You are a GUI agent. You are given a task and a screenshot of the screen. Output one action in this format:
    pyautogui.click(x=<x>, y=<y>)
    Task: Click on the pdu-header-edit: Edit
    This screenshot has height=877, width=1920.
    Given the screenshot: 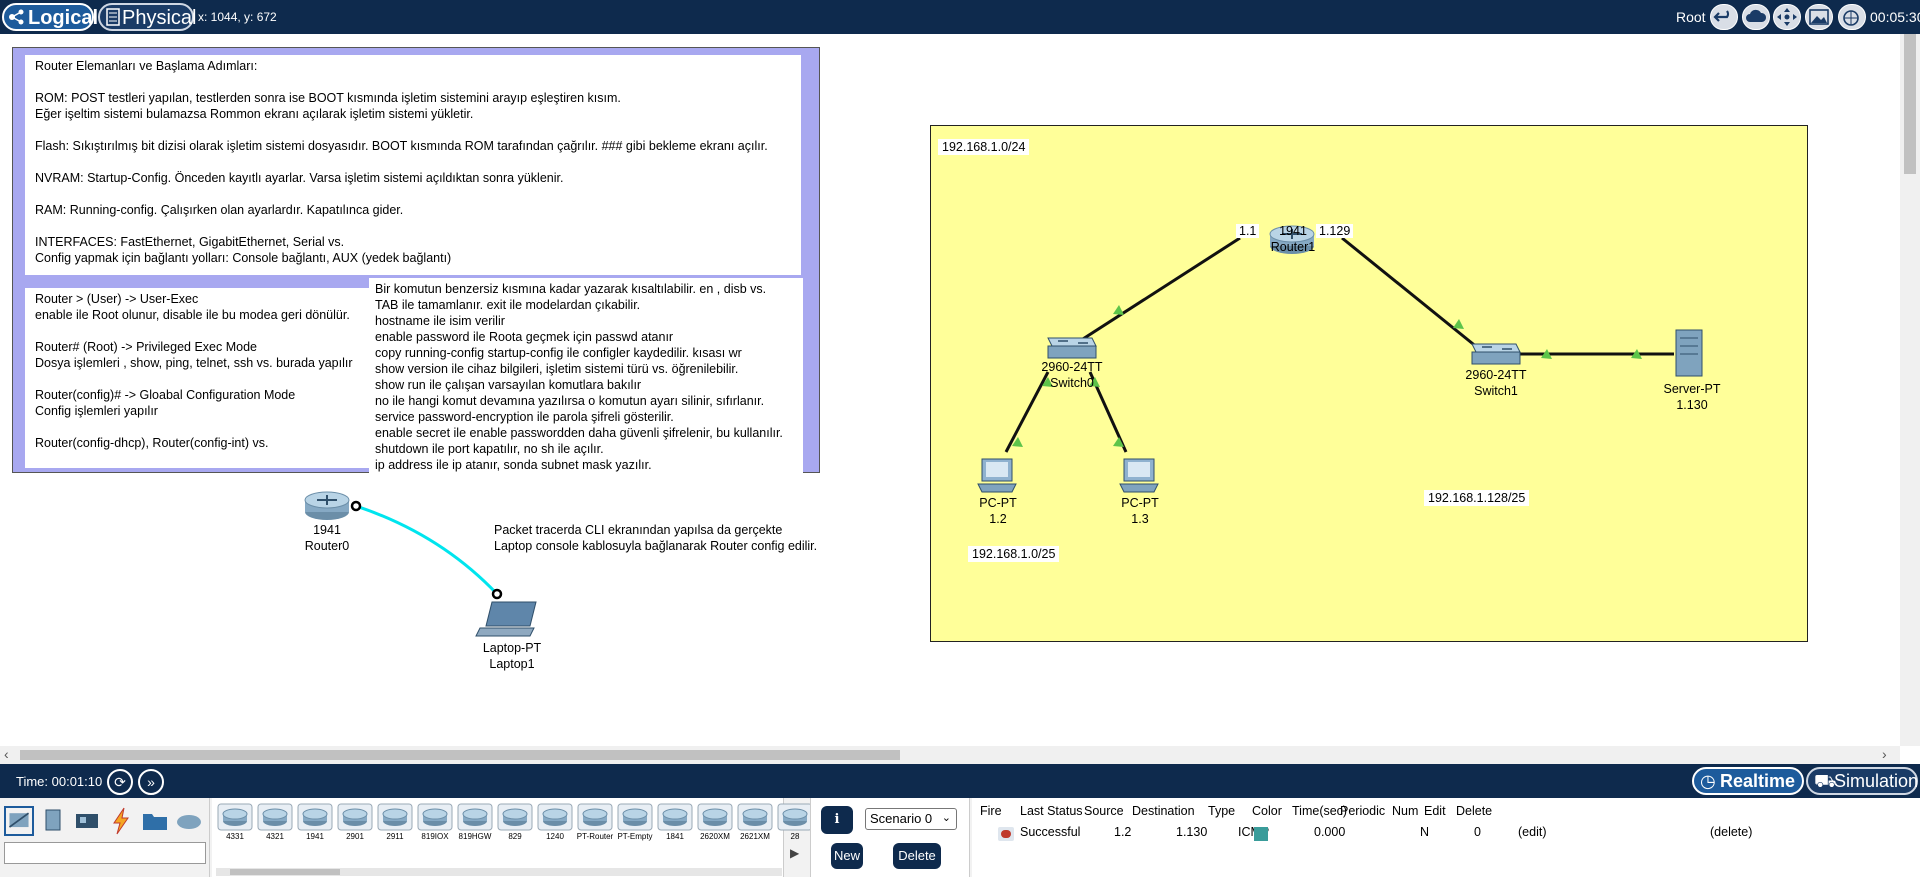 What is the action you would take?
    pyautogui.click(x=1435, y=811)
    